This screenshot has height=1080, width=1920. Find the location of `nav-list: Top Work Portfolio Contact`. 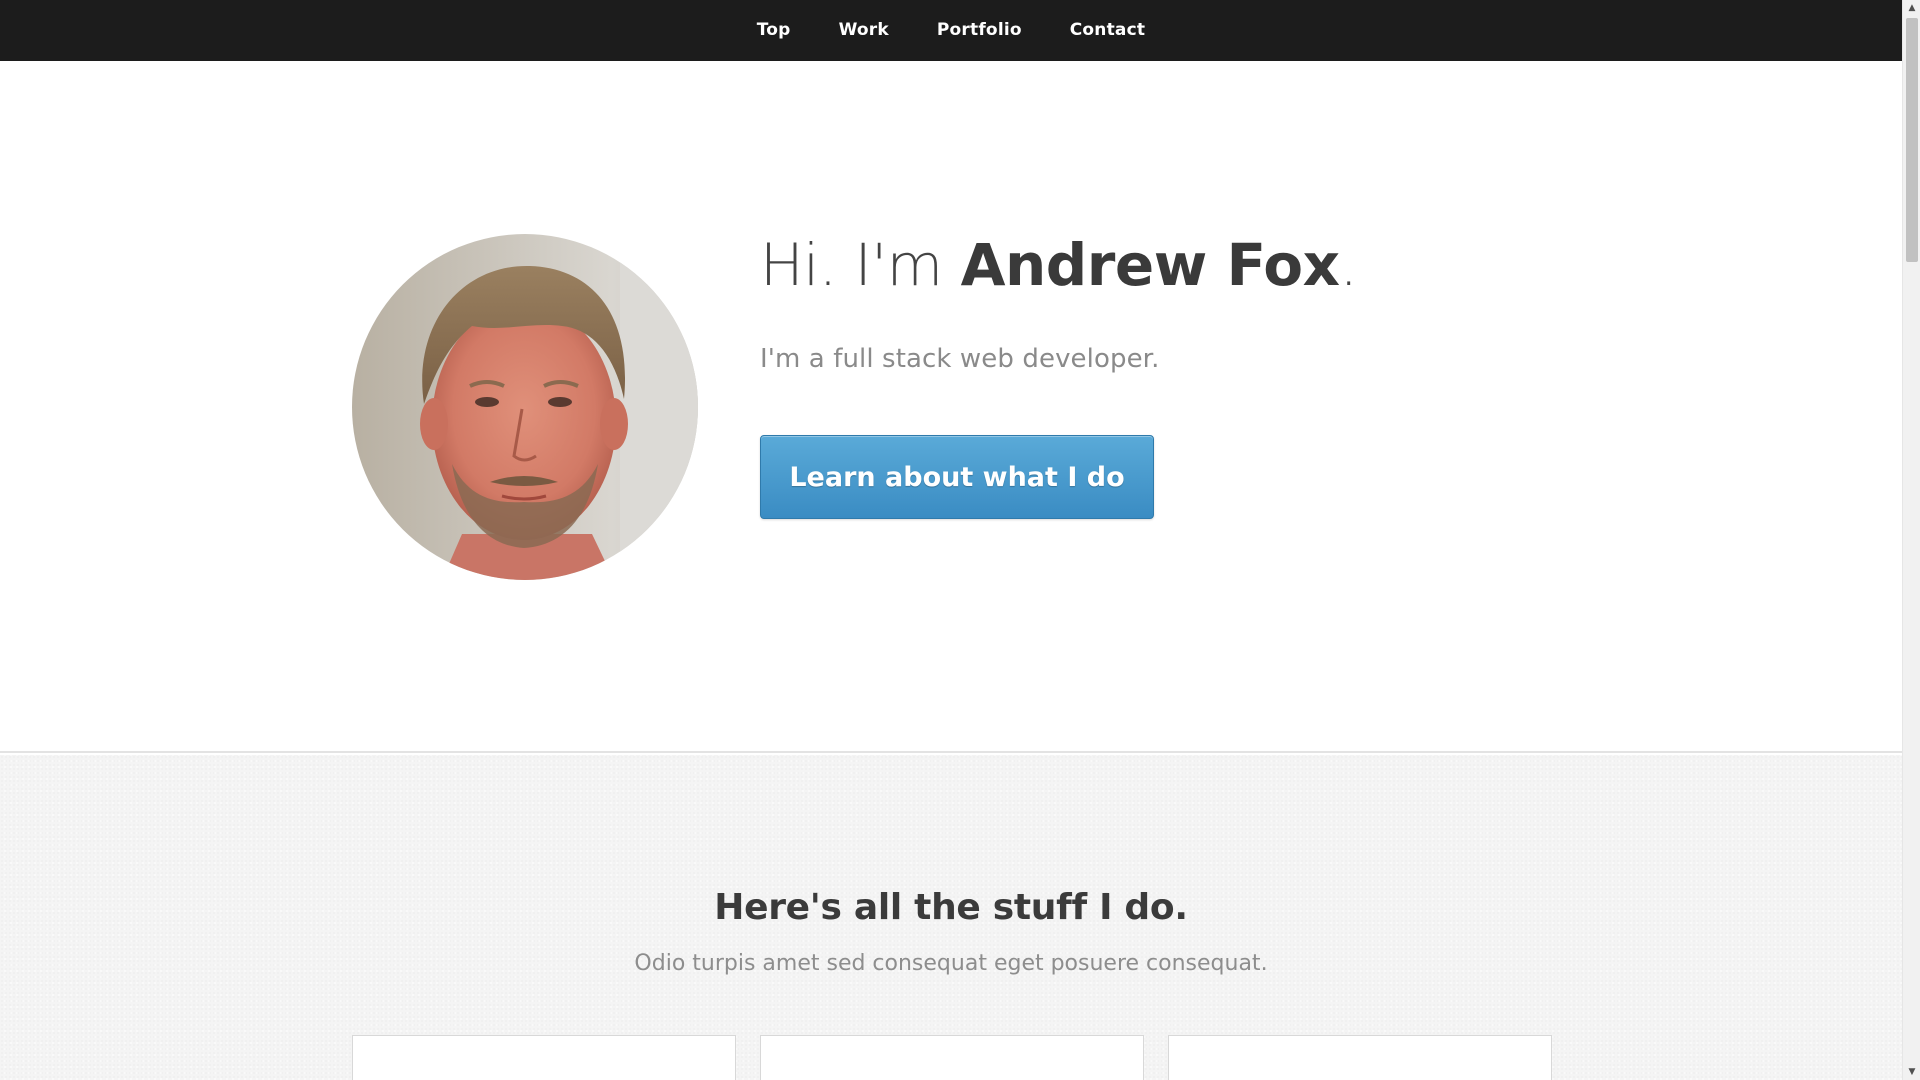

nav-list: Top Work Portfolio Contact is located at coordinates (951, 30).